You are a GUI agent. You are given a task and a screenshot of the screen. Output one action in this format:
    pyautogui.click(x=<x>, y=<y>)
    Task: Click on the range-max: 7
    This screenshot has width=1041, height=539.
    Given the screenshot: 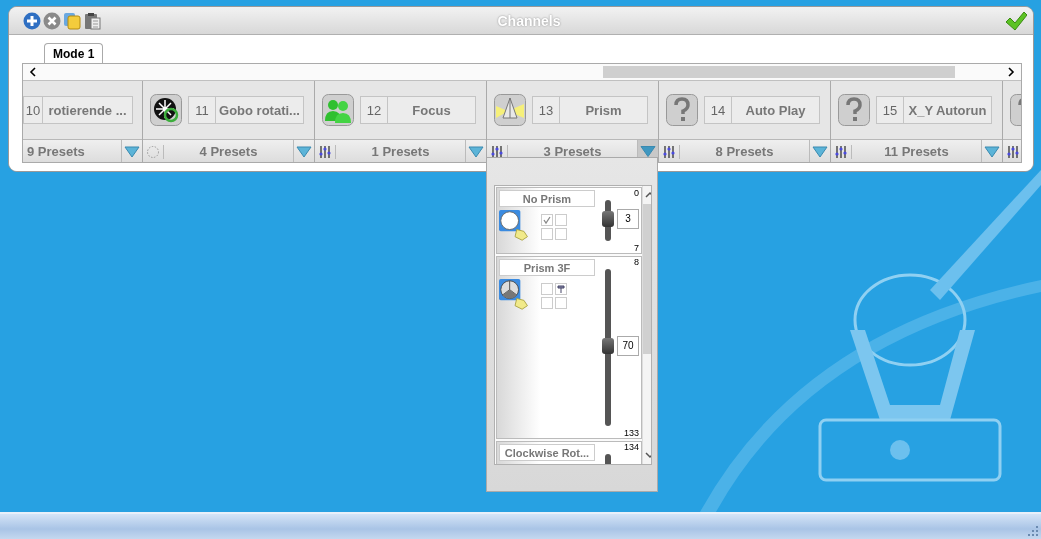 What is the action you would take?
    pyautogui.click(x=636, y=248)
    